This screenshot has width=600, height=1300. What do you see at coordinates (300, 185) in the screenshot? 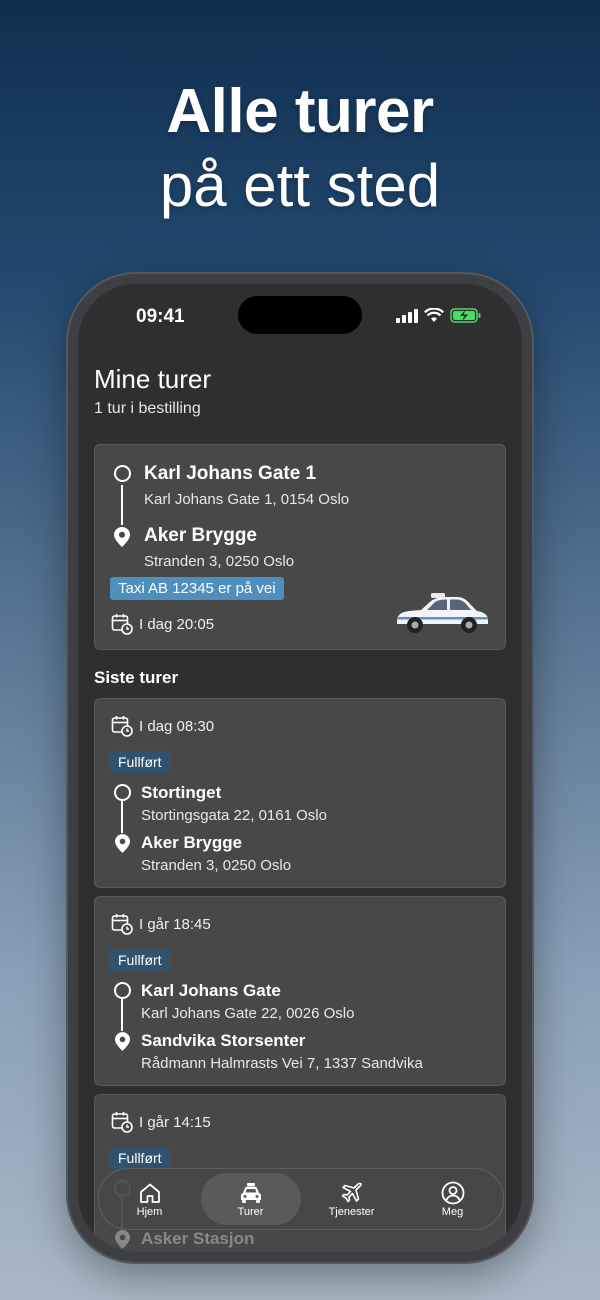
I see `headline-line-2: på ett sted` at bounding box center [300, 185].